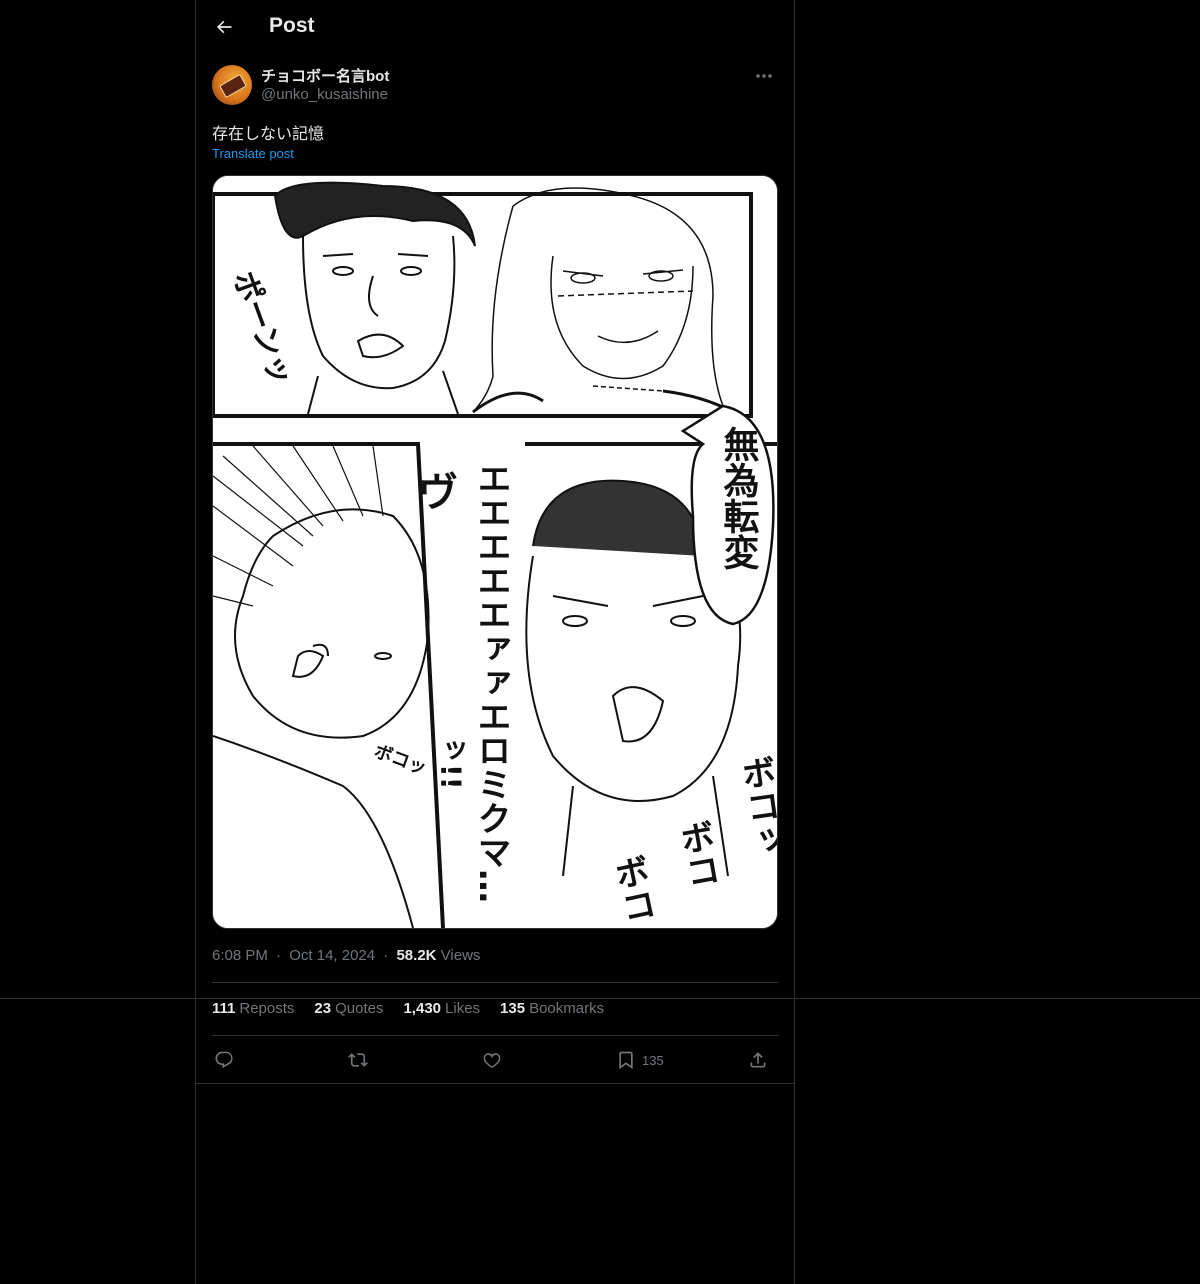 This screenshot has width=1200, height=1284. I want to click on speech-bubble-text: 無為転変, so click(739, 498).